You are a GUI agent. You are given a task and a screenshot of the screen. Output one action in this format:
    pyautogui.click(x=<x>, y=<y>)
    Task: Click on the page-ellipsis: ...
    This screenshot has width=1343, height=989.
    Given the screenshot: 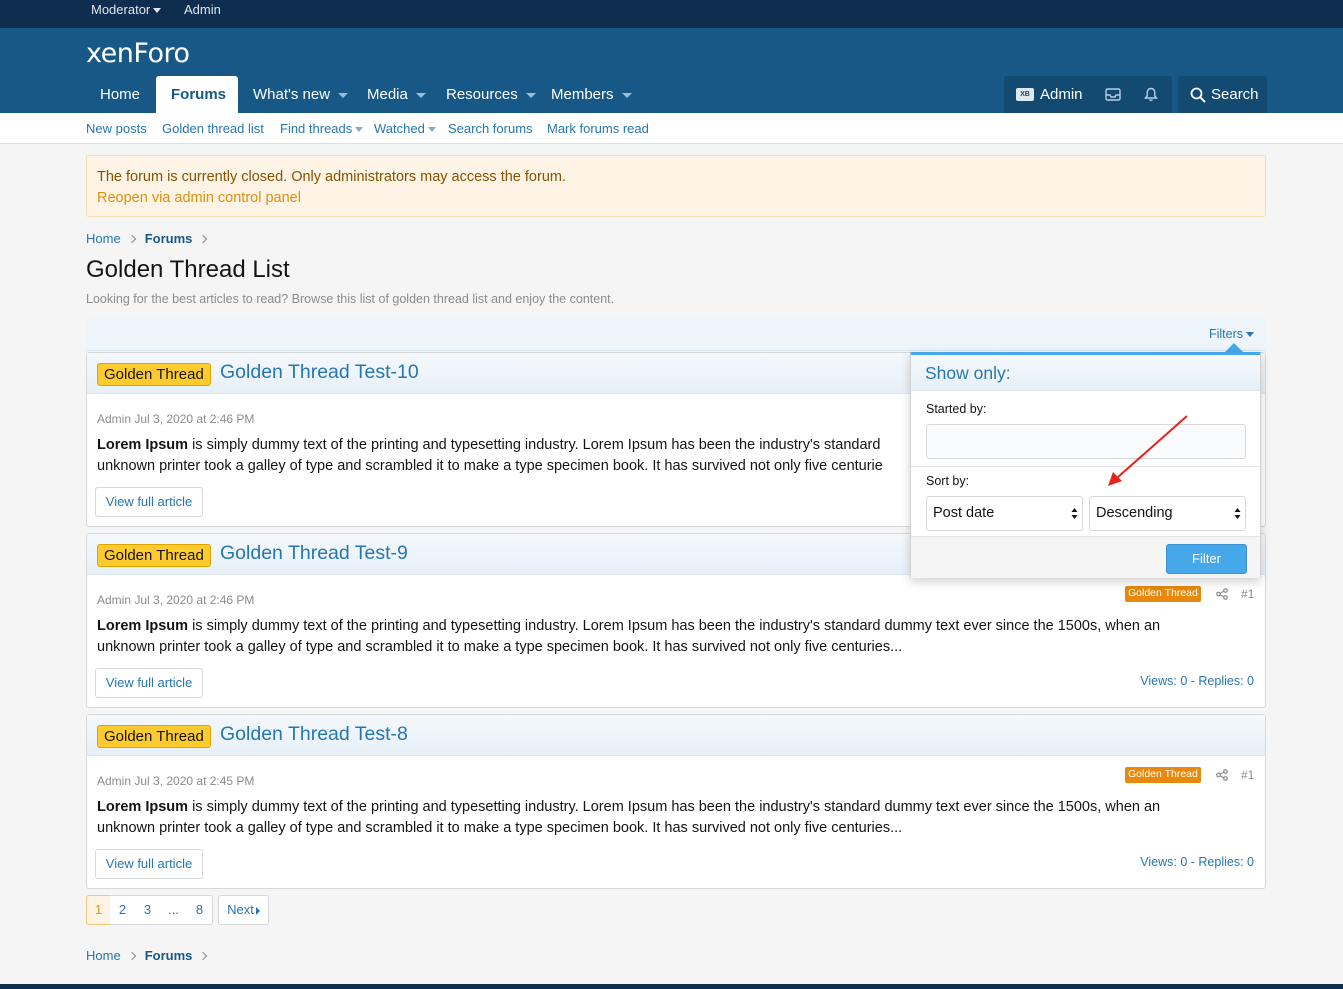 What is the action you would take?
    pyautogui.click(x=174, y=910)
    